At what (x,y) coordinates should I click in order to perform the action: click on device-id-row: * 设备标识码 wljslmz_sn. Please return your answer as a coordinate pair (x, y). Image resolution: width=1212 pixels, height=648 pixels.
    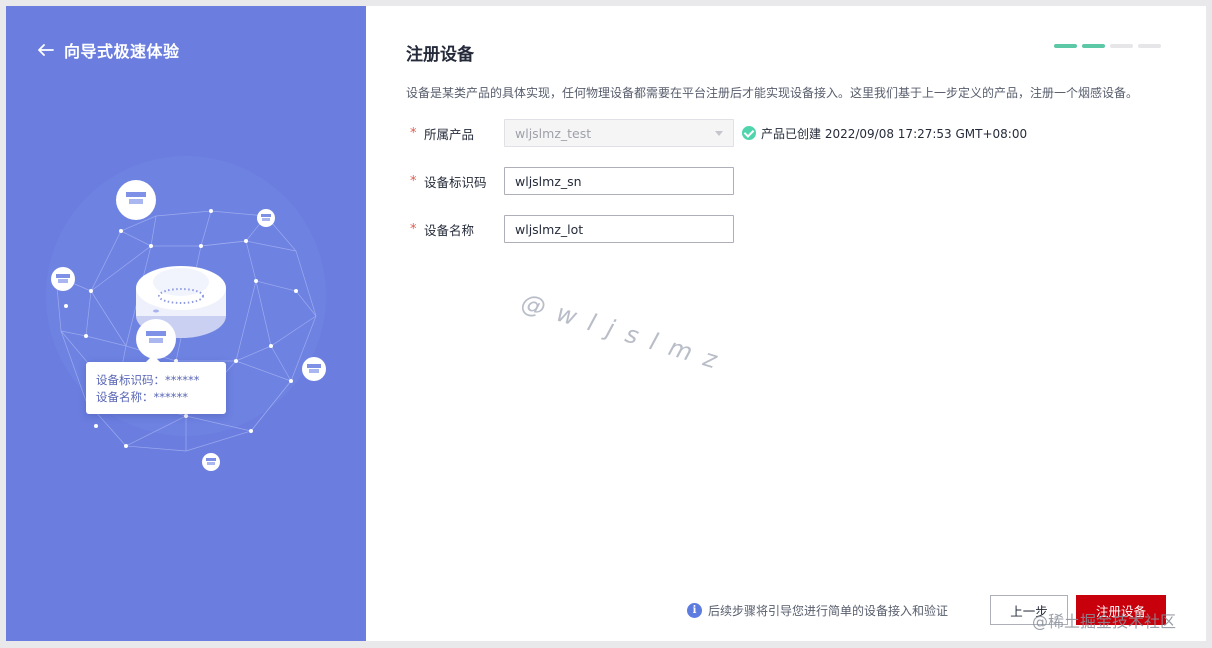
    Looking at the image, I should click on (570, 181).